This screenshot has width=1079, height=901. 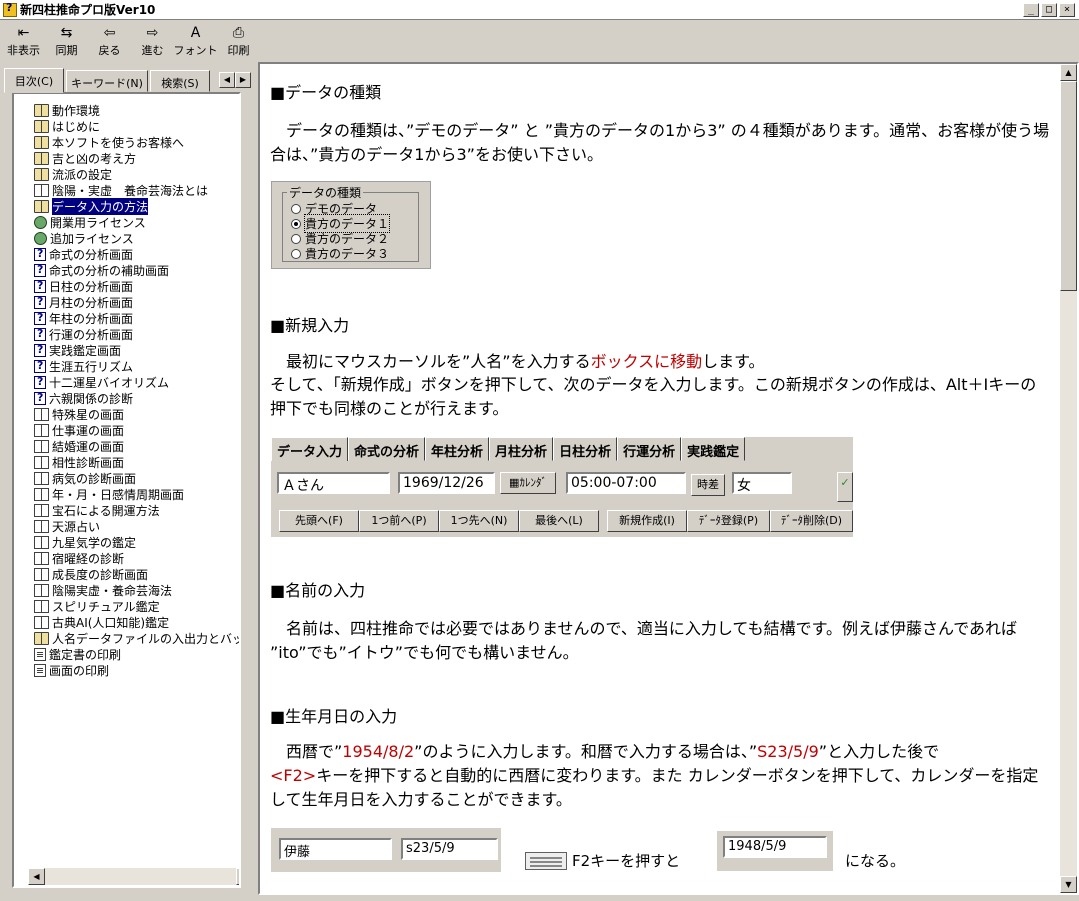 What do you see at coordinates (243, 80) in the screenshot?
I see `tab-scroll-right-button: ▶` at bounding box center [243, 80].